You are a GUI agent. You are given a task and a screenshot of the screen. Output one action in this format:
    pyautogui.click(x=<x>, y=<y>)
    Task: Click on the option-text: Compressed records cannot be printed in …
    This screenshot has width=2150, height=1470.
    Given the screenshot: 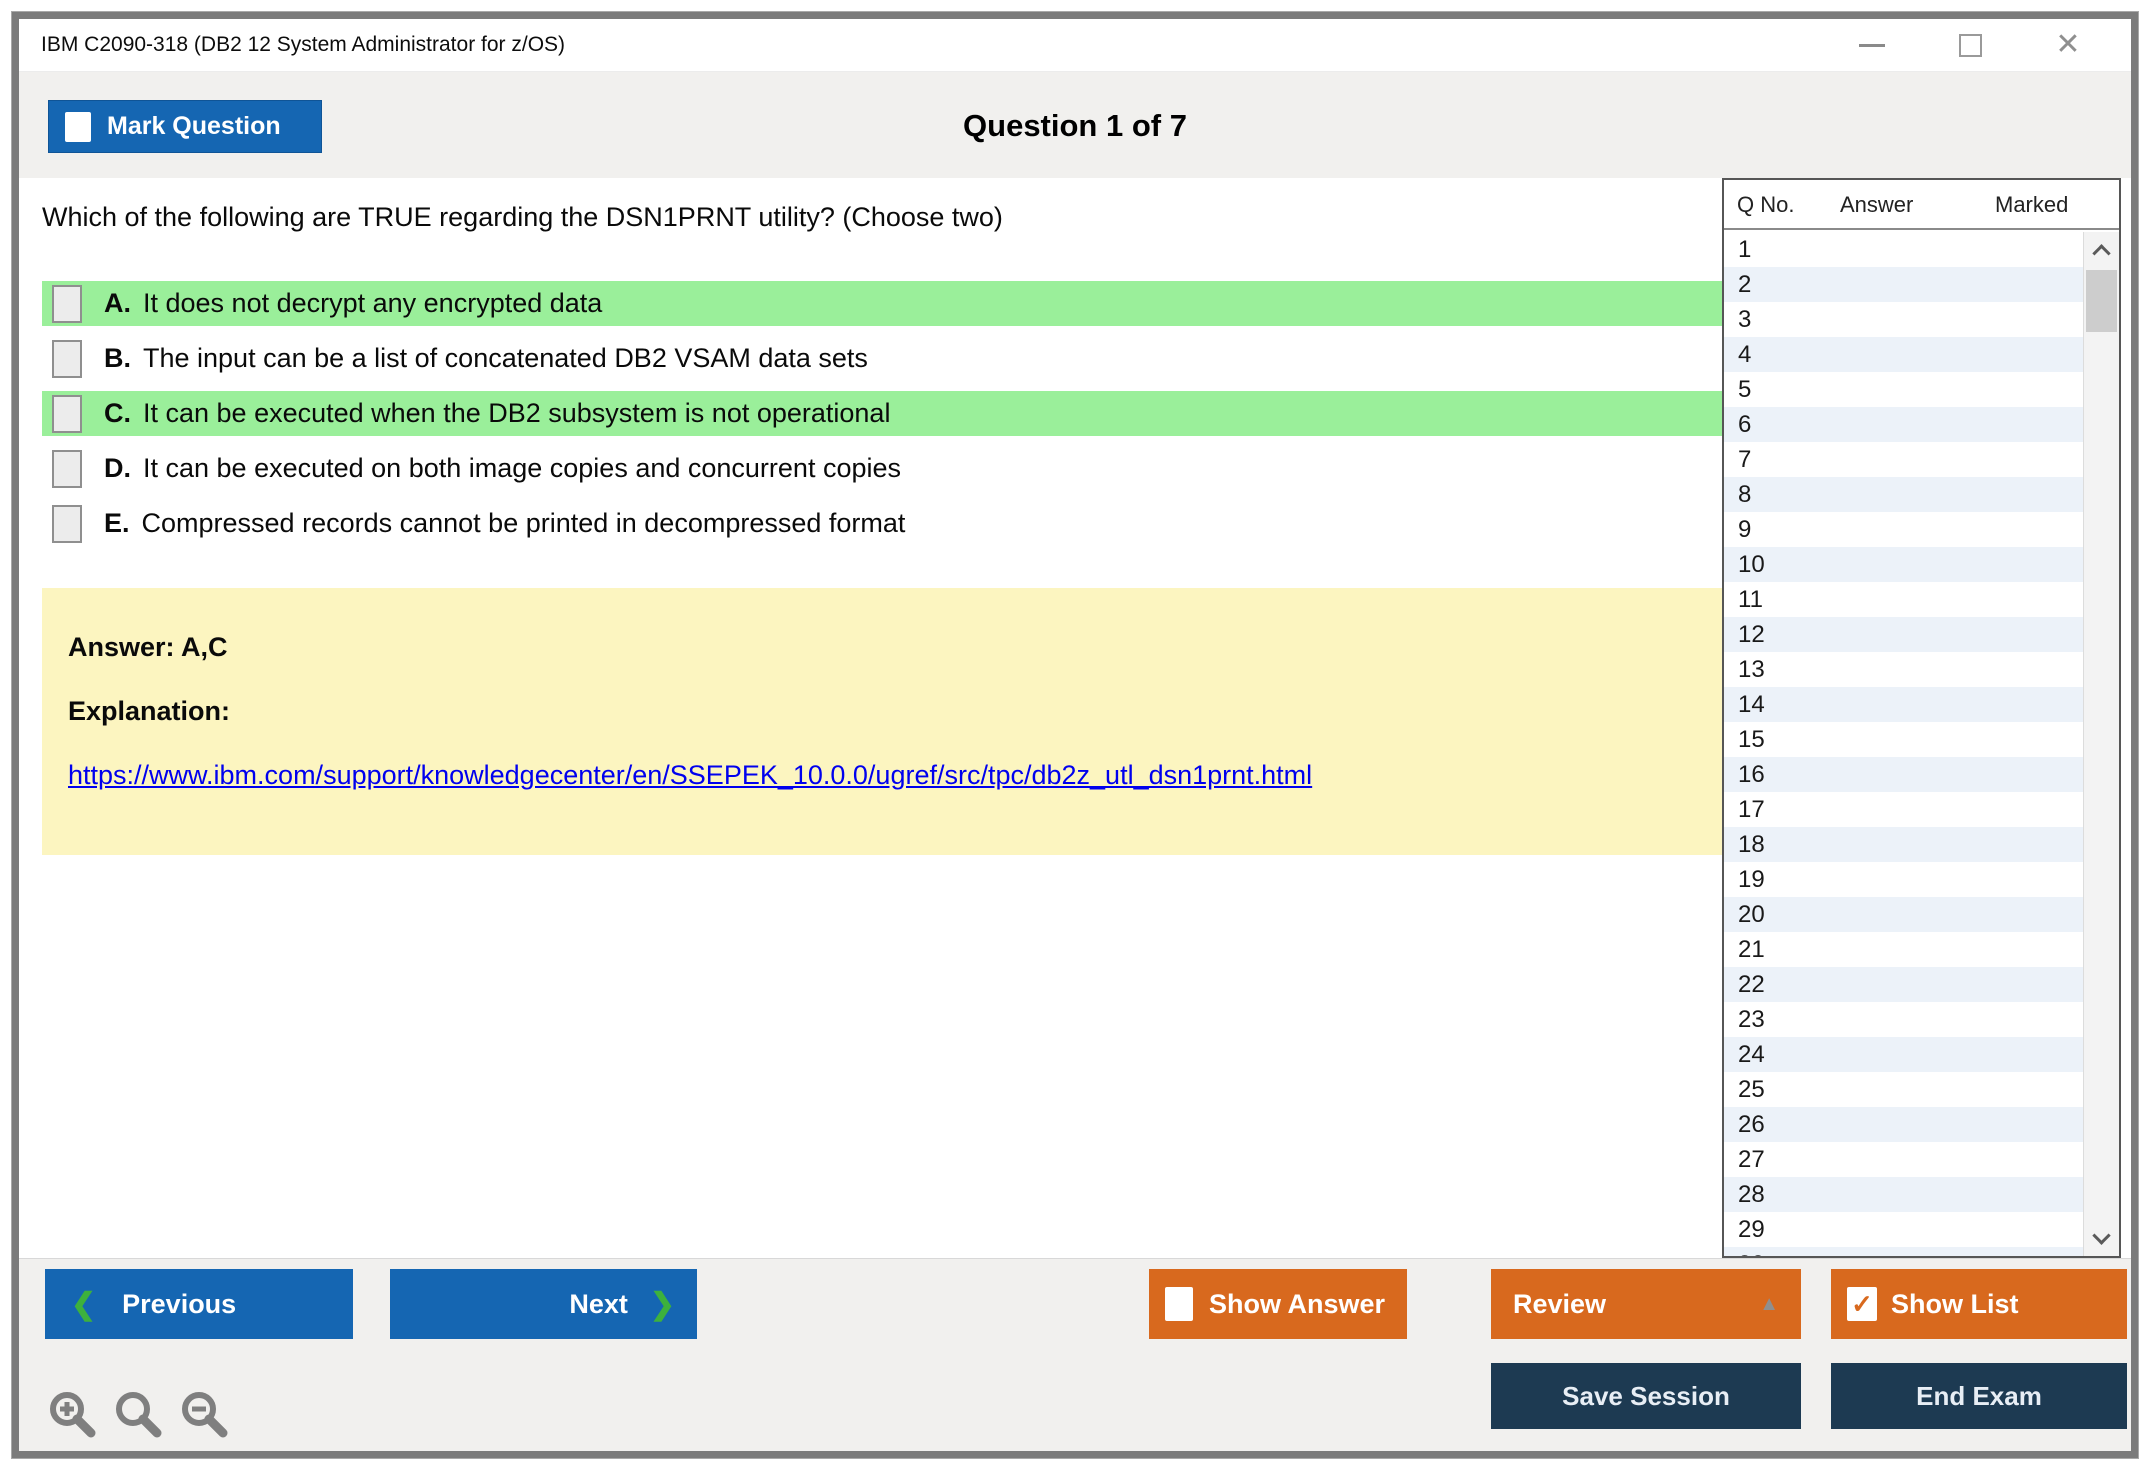 What is the action you would take?
    pyautogui.click(x=523, y=523)
    